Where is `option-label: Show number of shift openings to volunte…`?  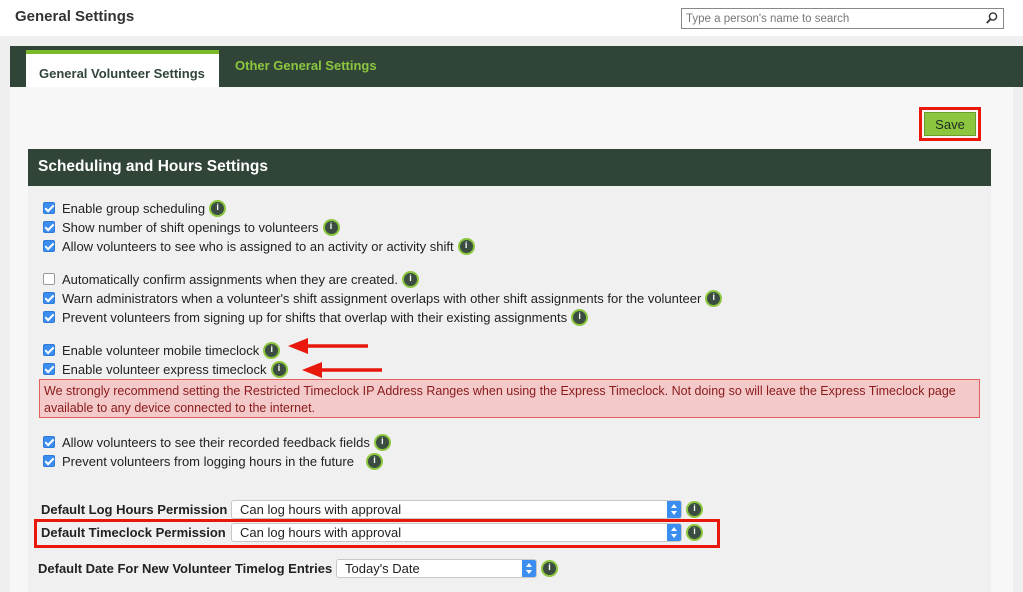
option-label: Show number of shift openings to volunte… is located at coordinates (190, 227).